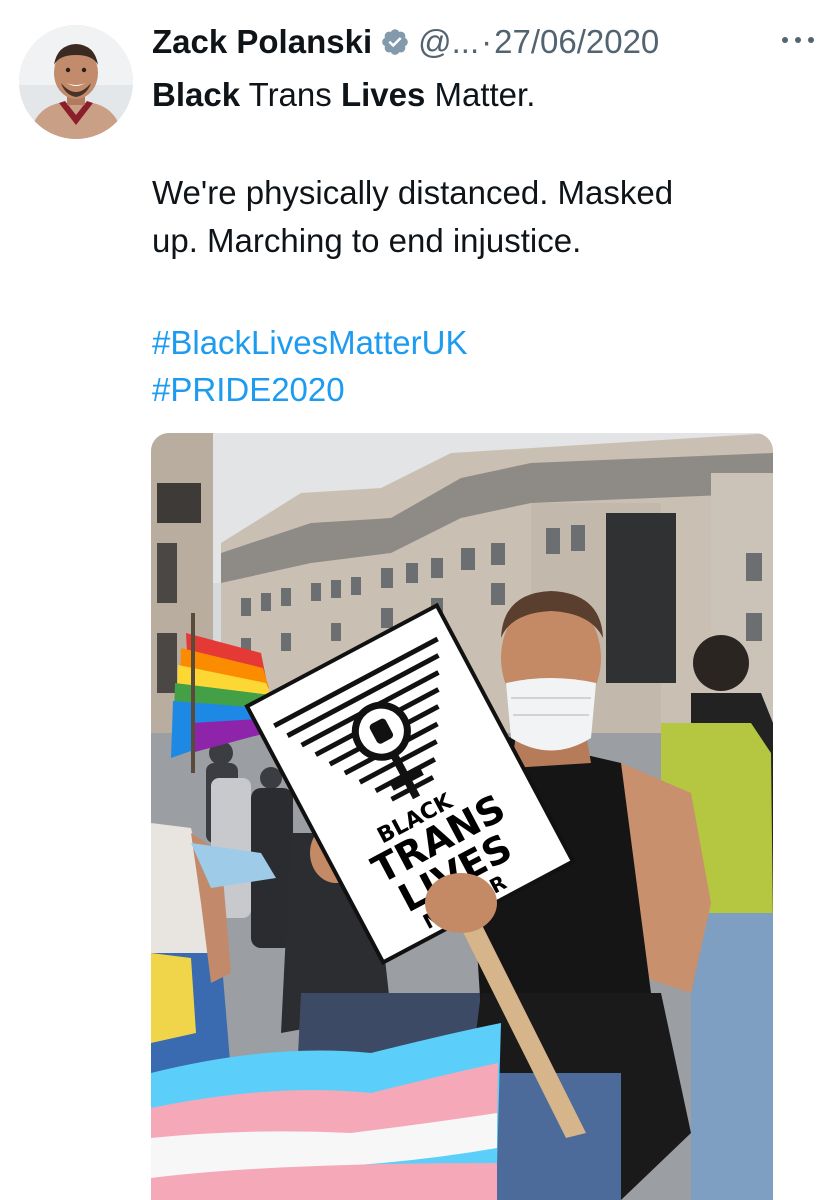 This screenshot has height=1200, width=838. I want to click on tweet-header: Zack Polanski @... · 27/06/2020, so click(487, 42).